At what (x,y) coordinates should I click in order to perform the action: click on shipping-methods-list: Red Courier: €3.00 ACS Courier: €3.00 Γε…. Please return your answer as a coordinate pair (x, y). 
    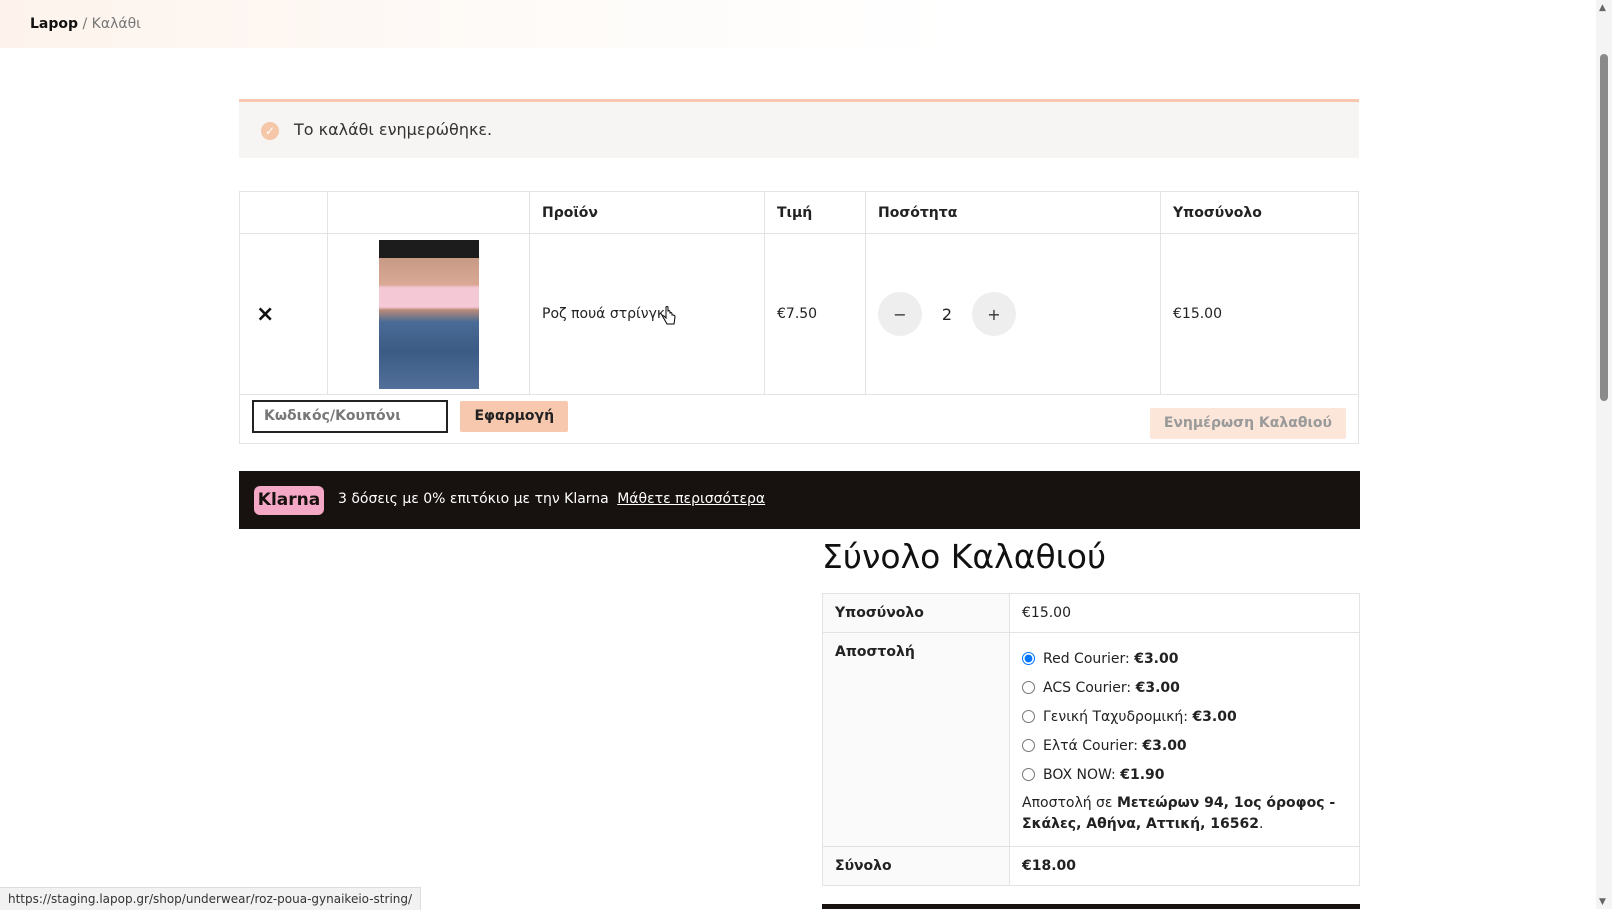
    Looking at the image, I should click on (1184, 716).